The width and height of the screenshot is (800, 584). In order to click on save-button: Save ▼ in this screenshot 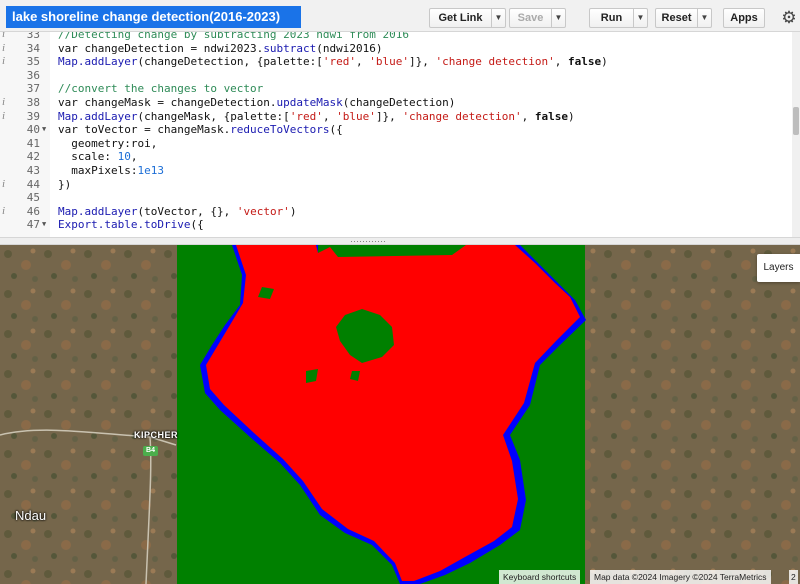, I will do `click(537, 18)`.